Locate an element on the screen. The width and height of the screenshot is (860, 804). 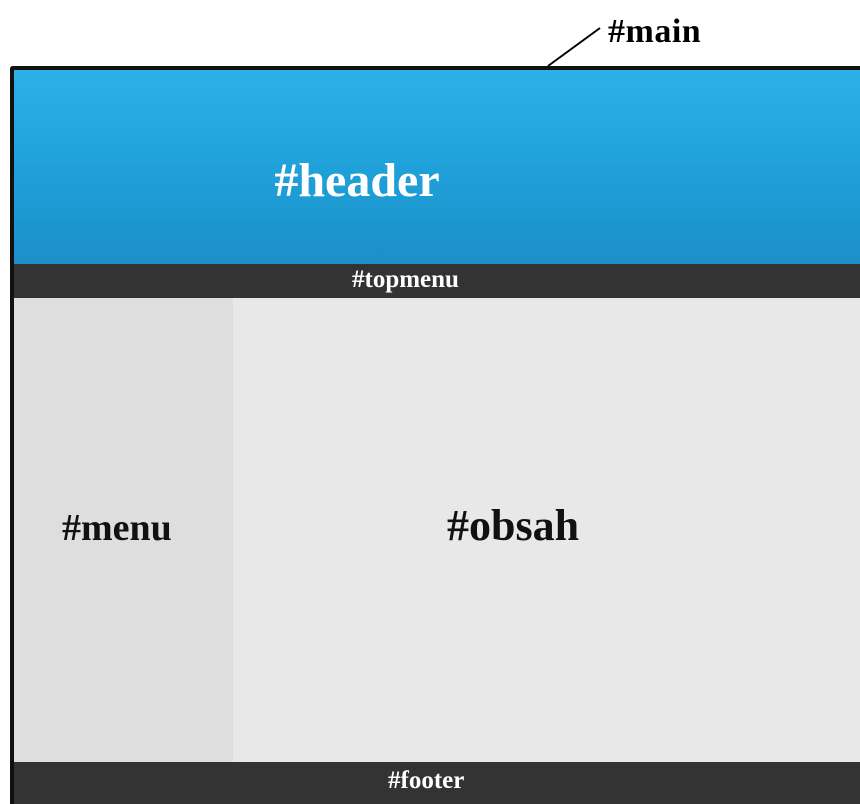
header-label: #header is located at coordinates (357, 180).